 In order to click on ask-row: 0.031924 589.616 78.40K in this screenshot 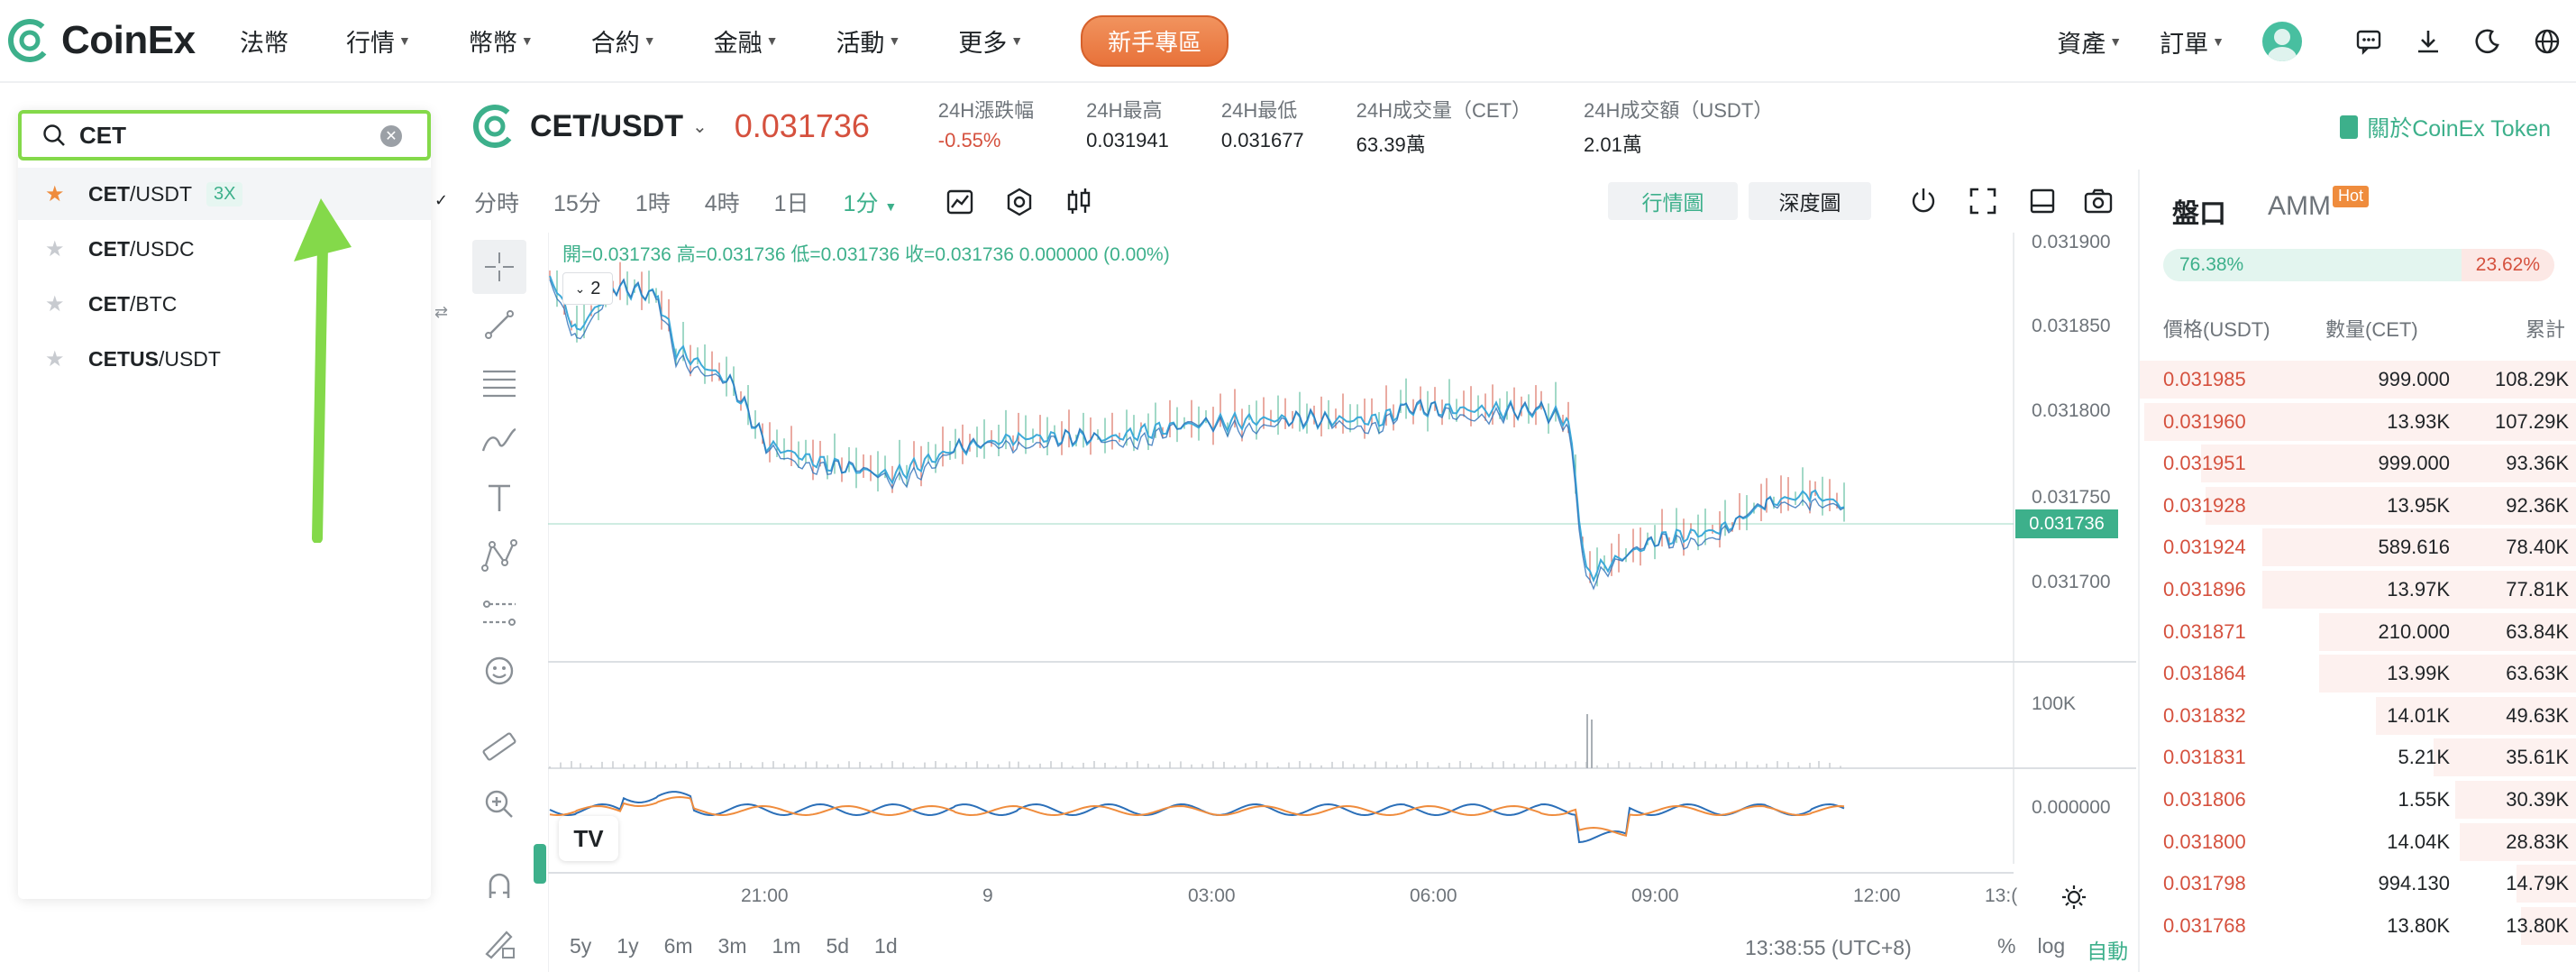, I will do `click(2358, 547)`.